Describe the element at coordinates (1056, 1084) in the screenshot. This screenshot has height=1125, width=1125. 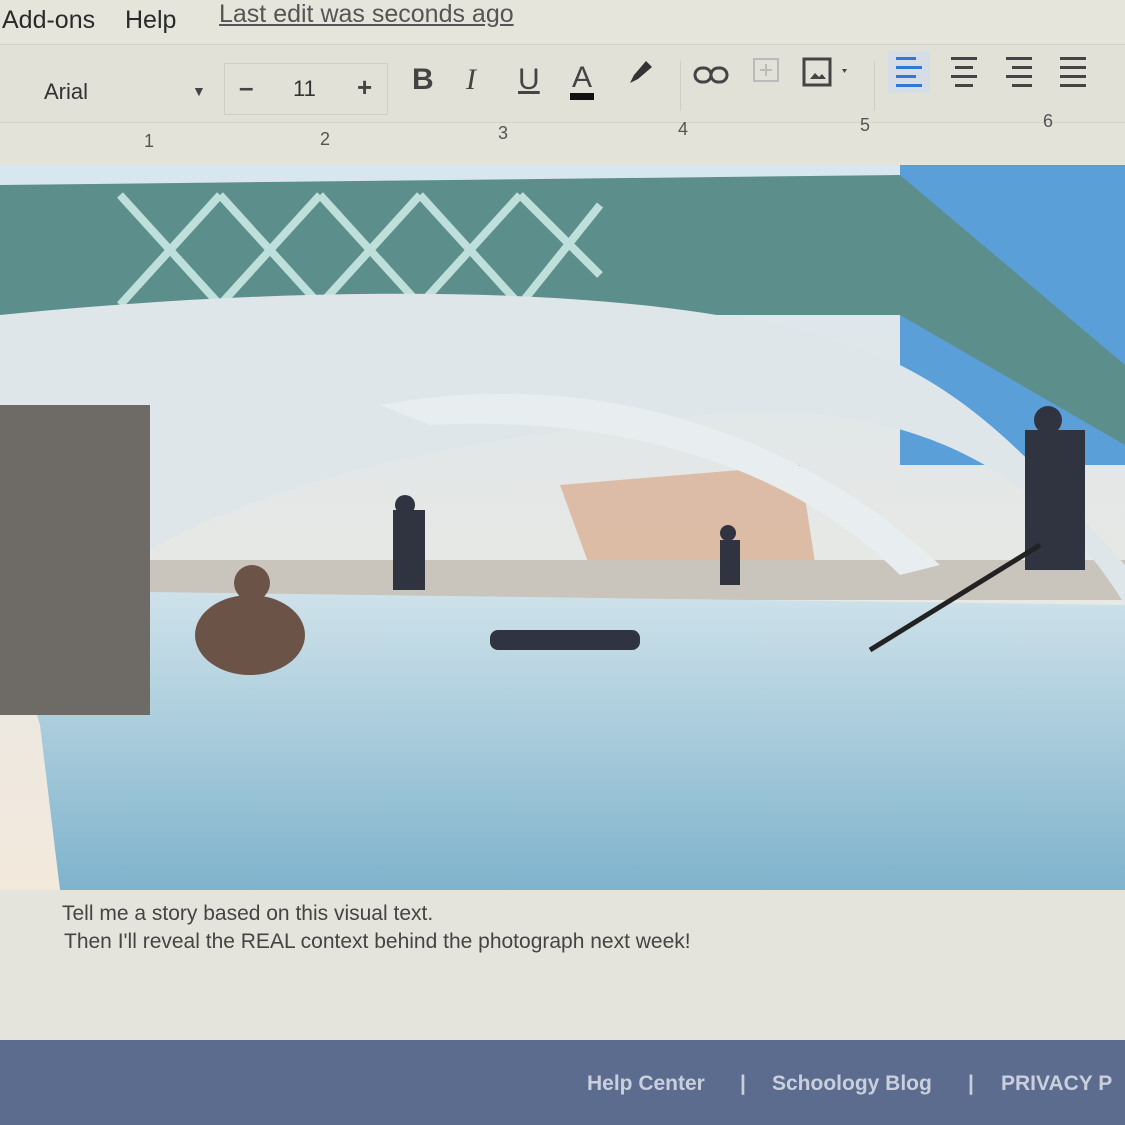
I see `privacy-policy-link: PRIVACY P` at that location.